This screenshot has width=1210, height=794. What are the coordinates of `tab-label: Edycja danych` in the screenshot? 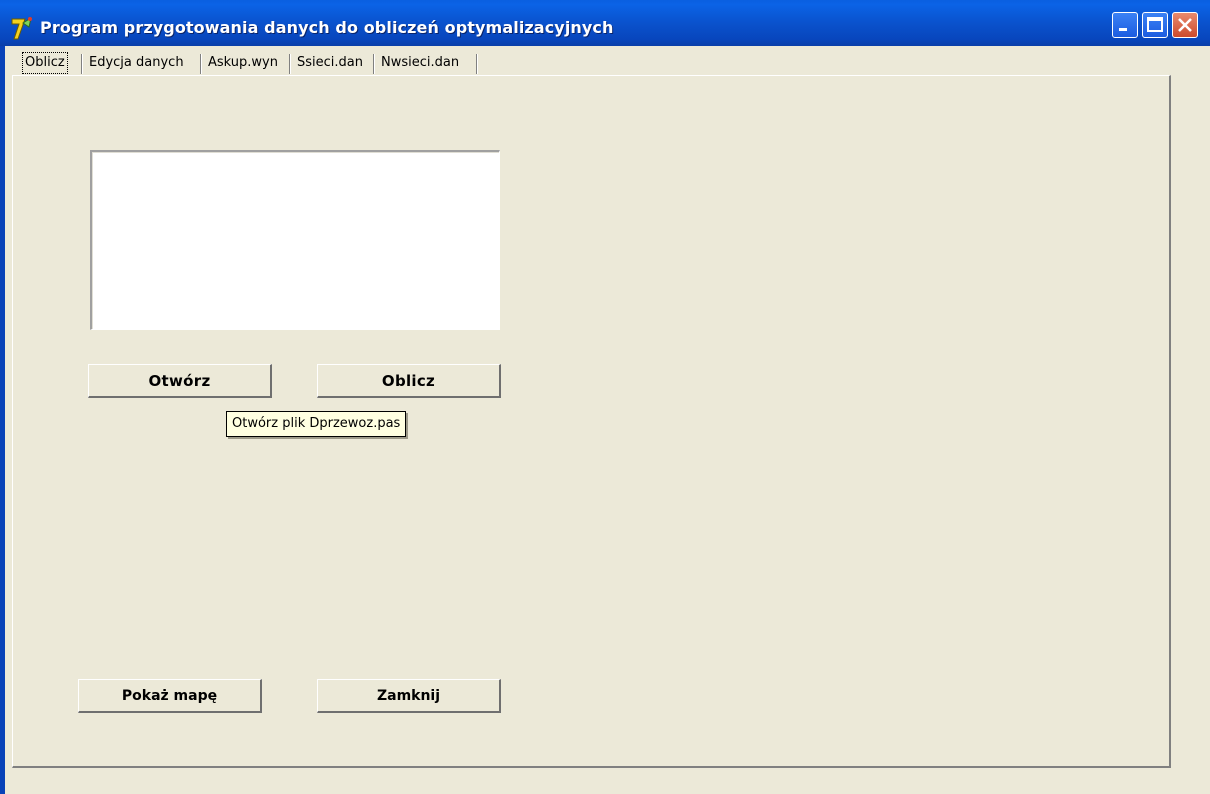 It's located at (136, 62).